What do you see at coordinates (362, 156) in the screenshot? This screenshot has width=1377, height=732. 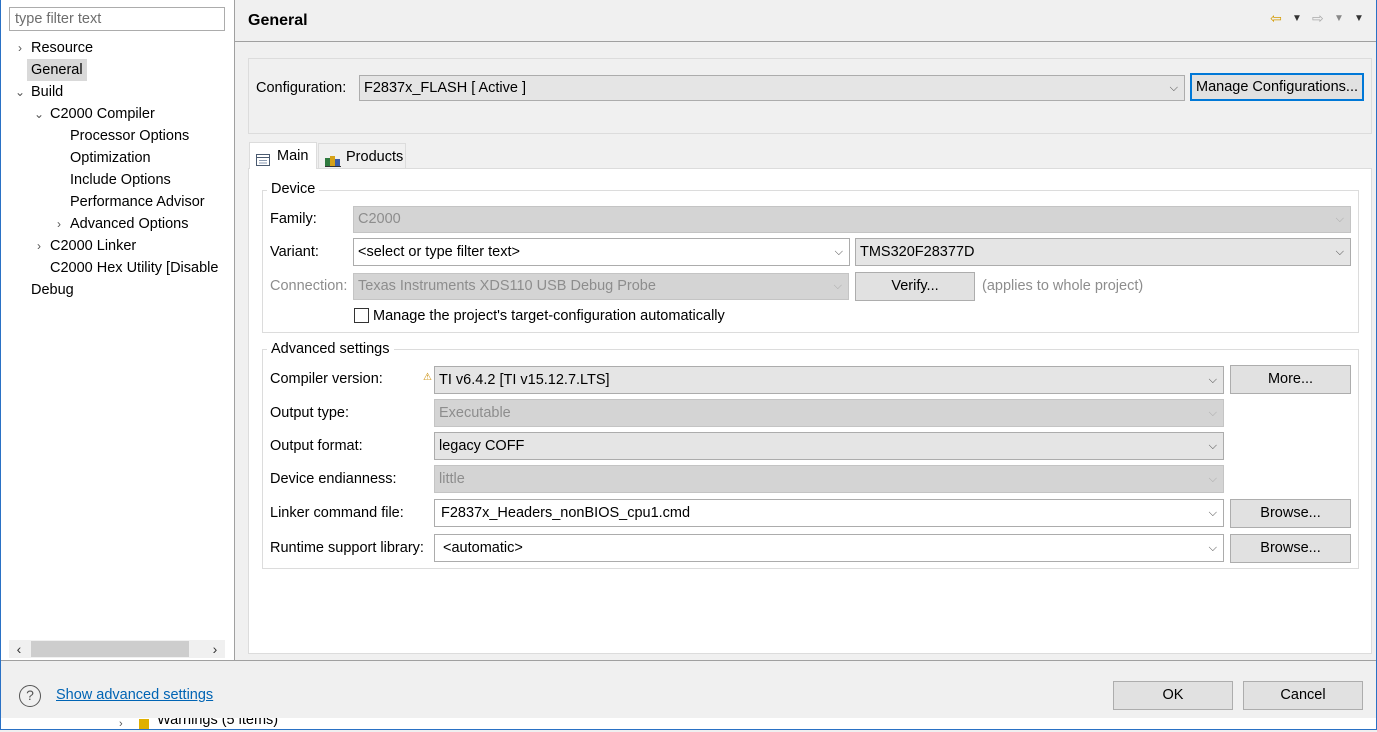 I see `tab-products: Products` at bounding box center [362, 156].